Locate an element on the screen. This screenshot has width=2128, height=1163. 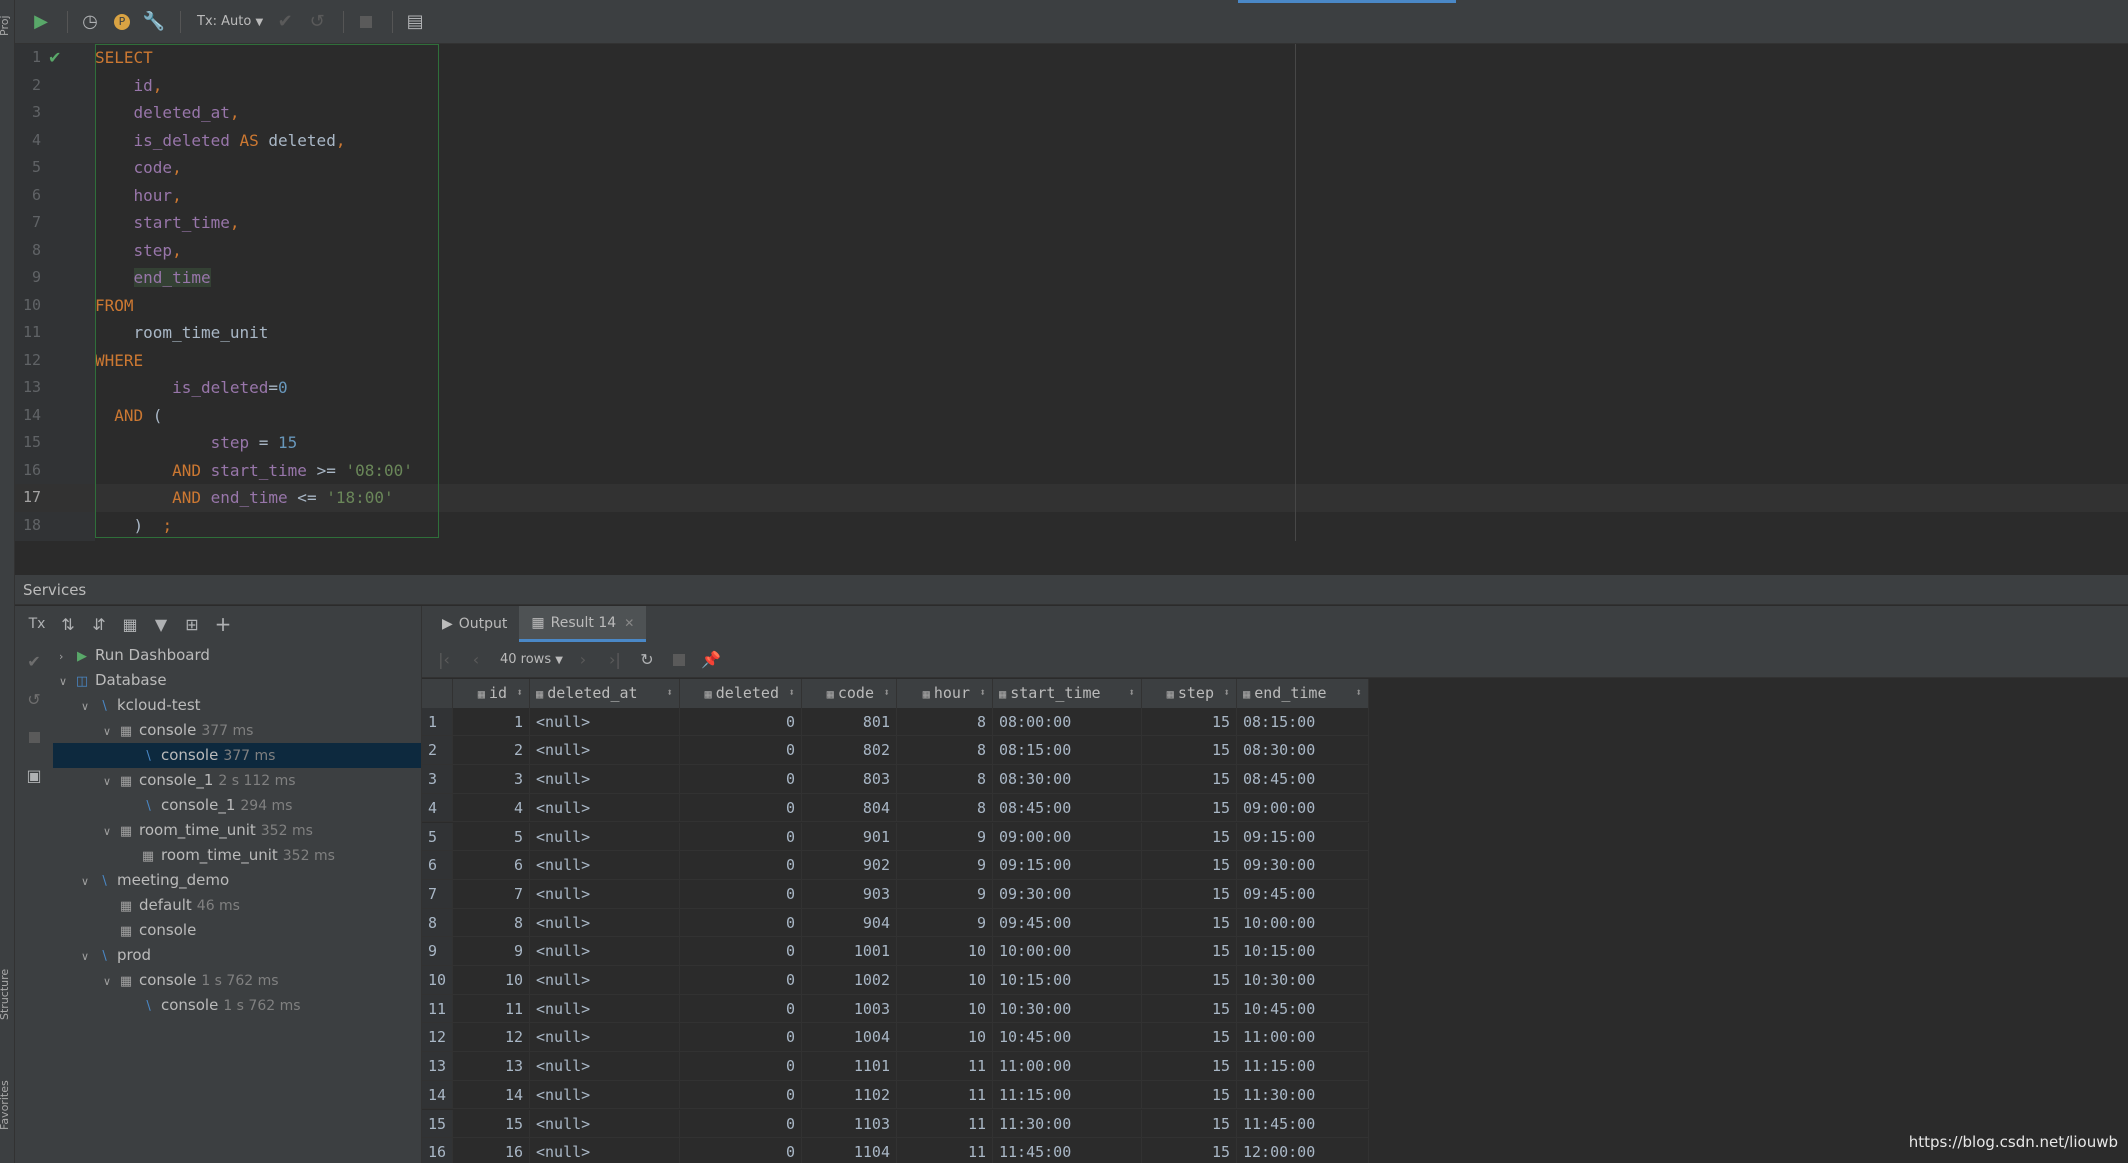
stop-side-button is located at coordinates (34, 737).